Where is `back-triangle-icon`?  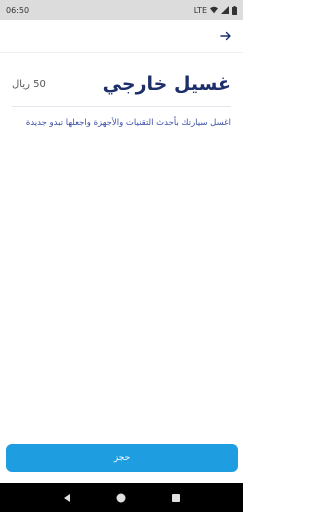
back-triangle-icon is located at coordinates (67, 497).